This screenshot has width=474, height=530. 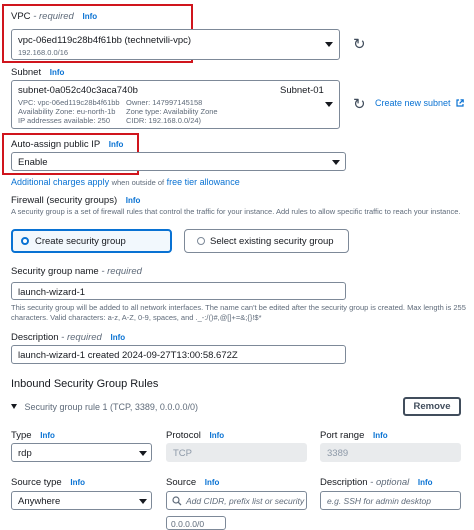 What do you see at coordinates (413, 103) in the screenshot?
I see `create-subnet-label: Create new subnet` at bounding box center [413, 103].